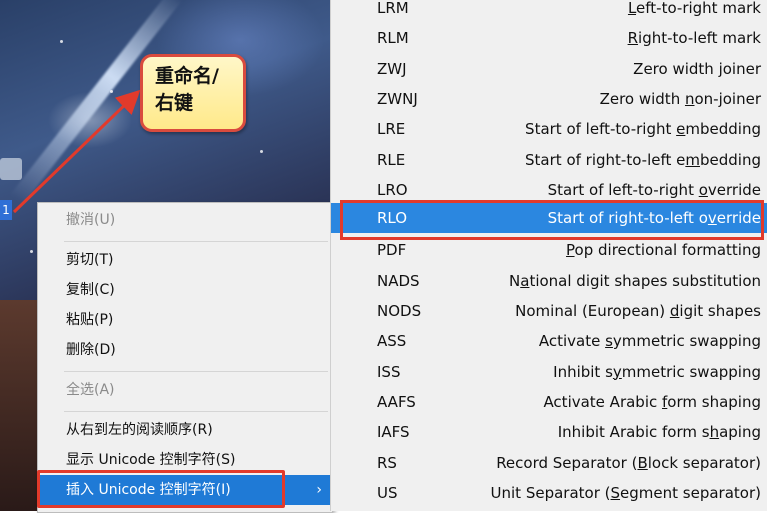 This screenshot has height=513, width=767. Describe the element at coordinates (681, 129) in the screenshot. I see `access-key-letter: e` at that location.